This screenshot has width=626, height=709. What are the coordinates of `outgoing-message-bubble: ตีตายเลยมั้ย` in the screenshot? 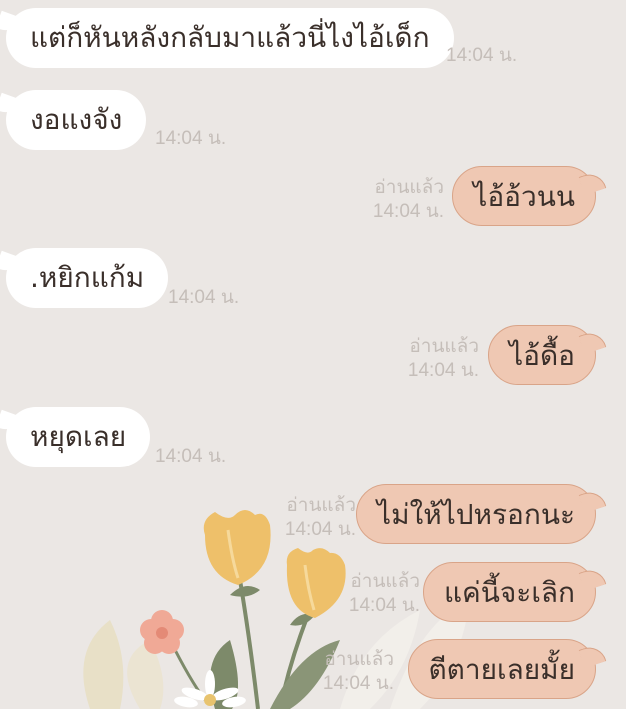 It's located at (501, 669).